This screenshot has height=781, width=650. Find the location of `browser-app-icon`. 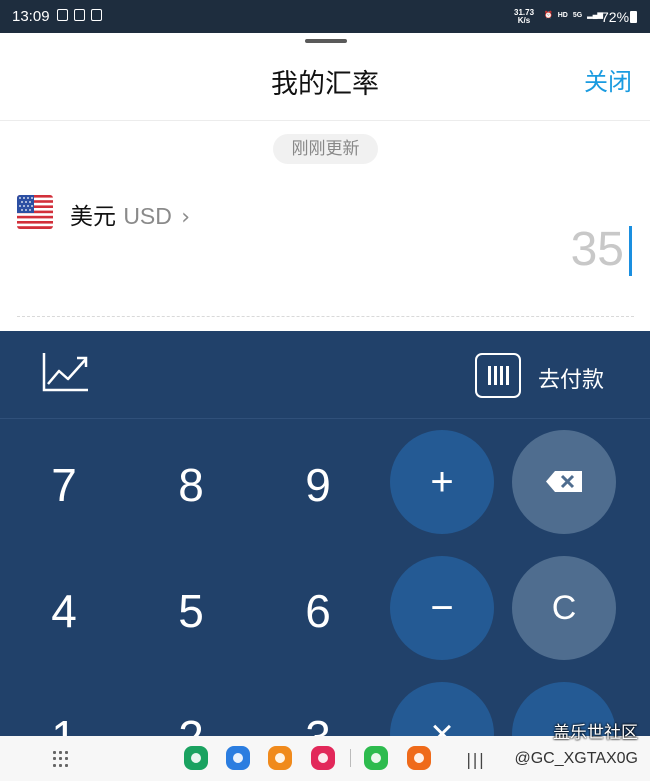

browser-app-icon is located at coordinates (419, 758).